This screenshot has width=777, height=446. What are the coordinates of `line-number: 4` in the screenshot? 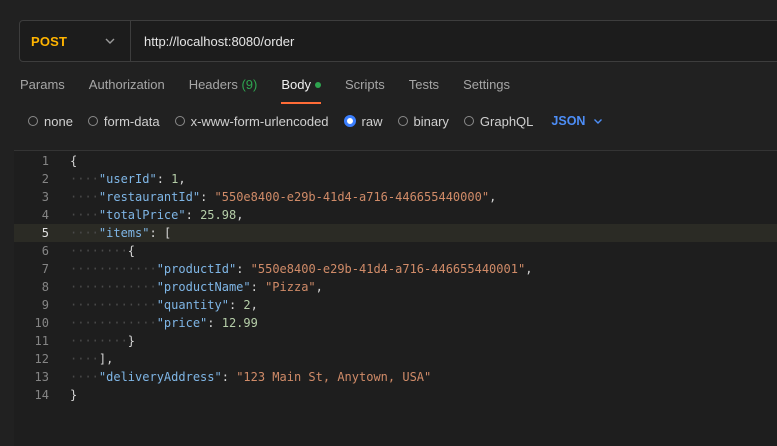 It's located at (45, 215).